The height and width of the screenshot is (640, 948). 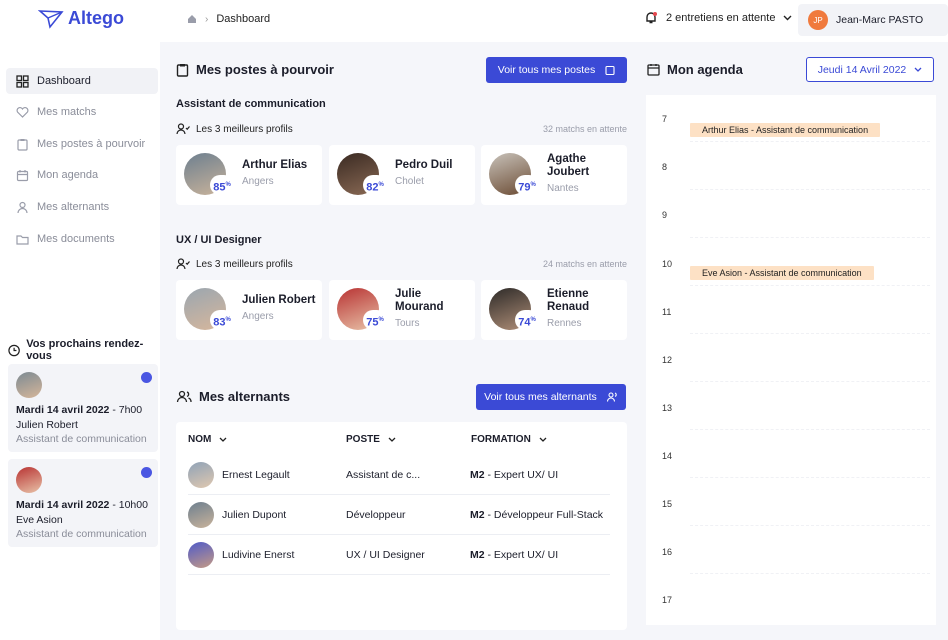 I want to click on sidebar-item-label: Mon agenda, so click(x=68, y=175).